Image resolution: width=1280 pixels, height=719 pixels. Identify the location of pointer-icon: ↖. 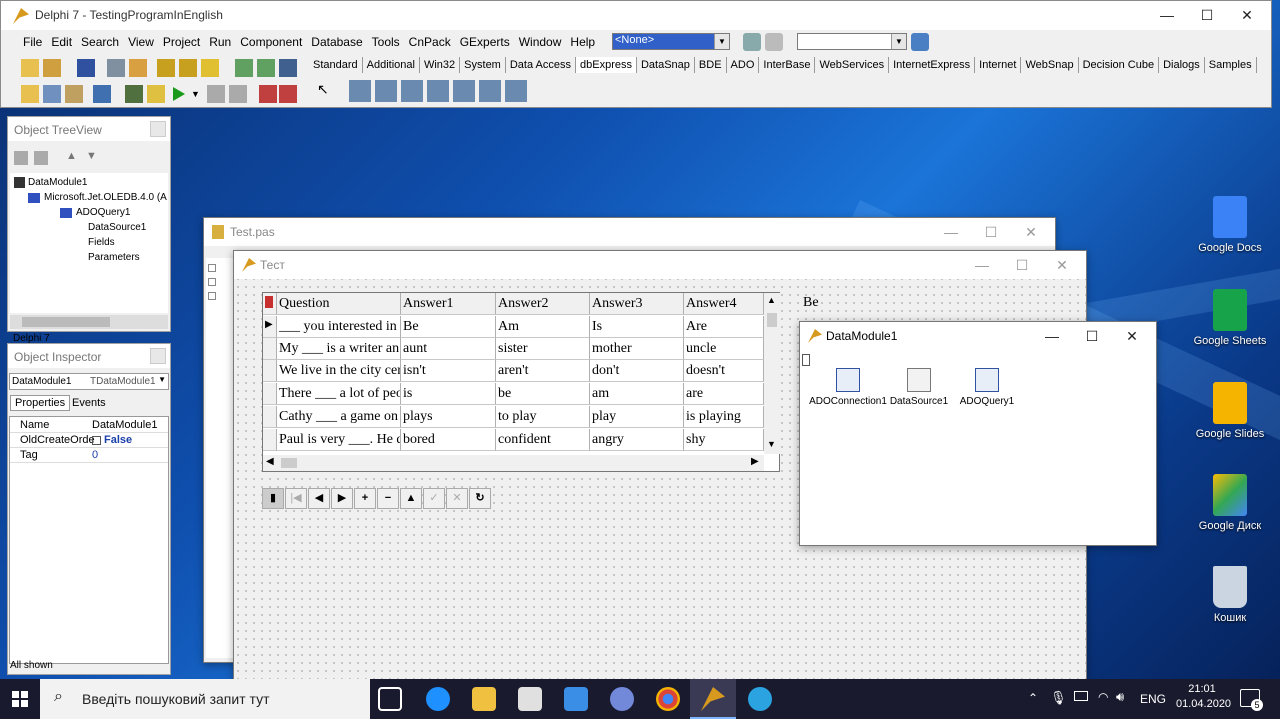
(323, 89).